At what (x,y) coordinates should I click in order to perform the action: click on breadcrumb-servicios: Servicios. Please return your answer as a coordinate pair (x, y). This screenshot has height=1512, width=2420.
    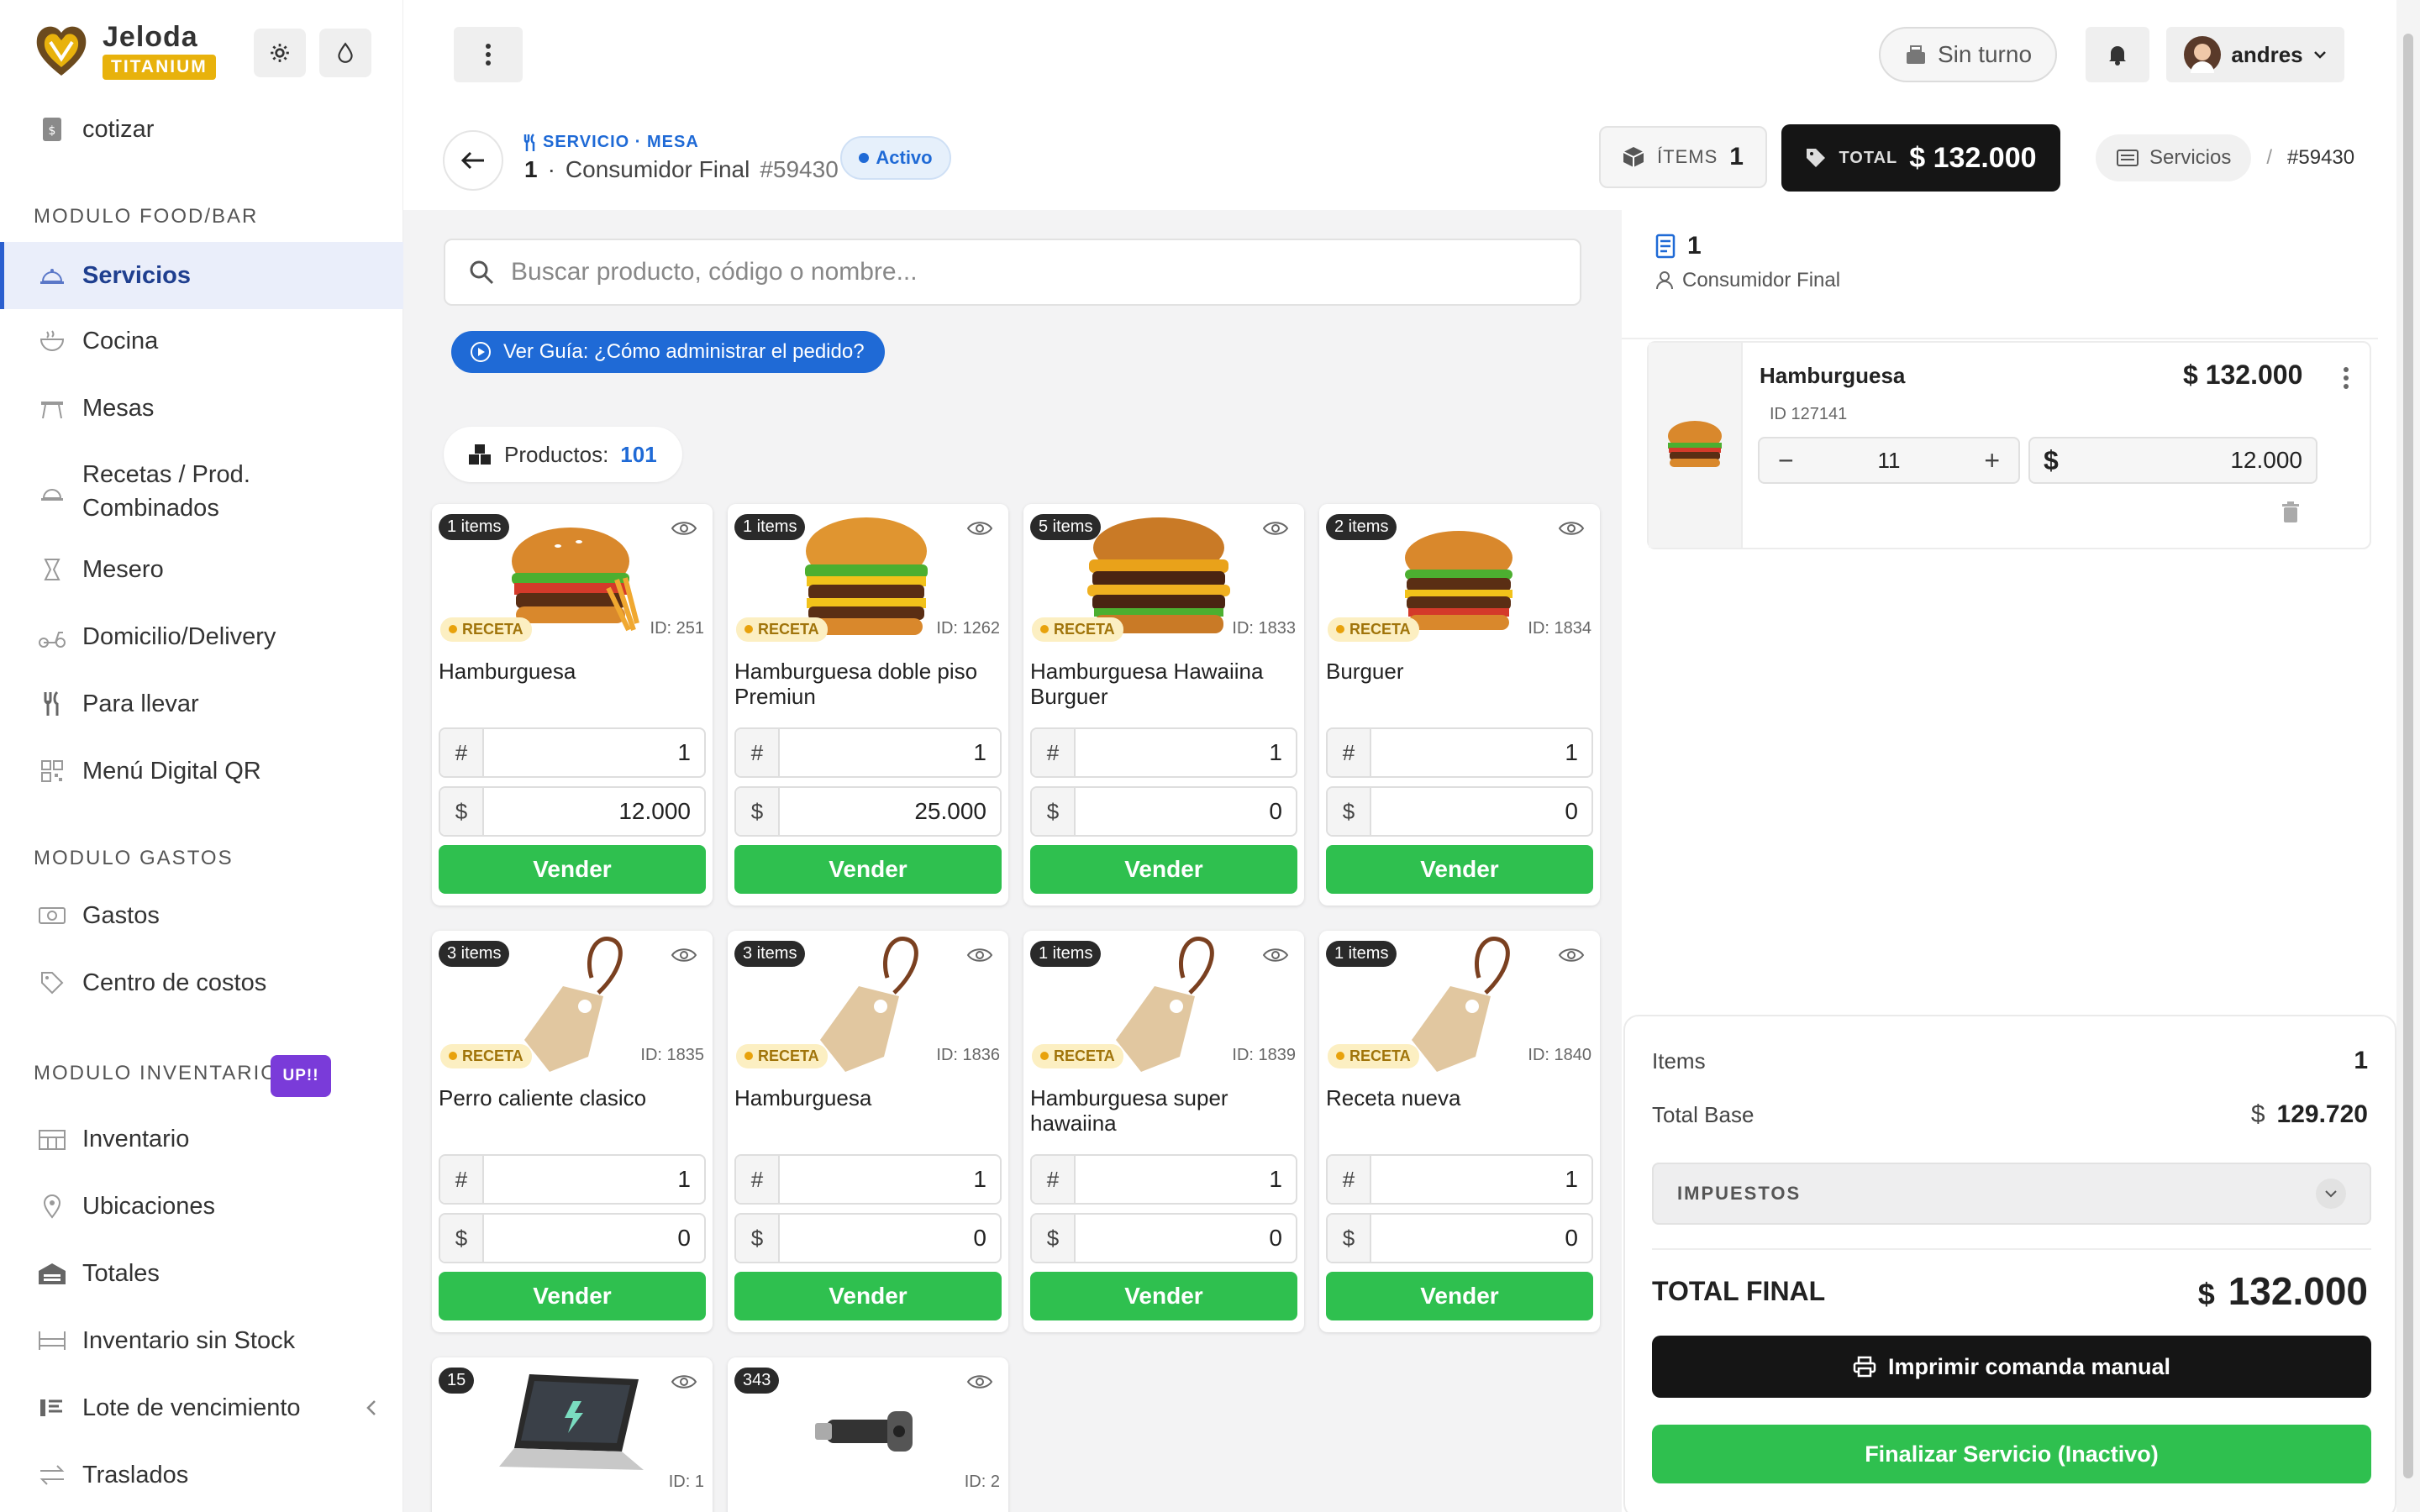
    Looking at the image, I should click on (2174, 157).